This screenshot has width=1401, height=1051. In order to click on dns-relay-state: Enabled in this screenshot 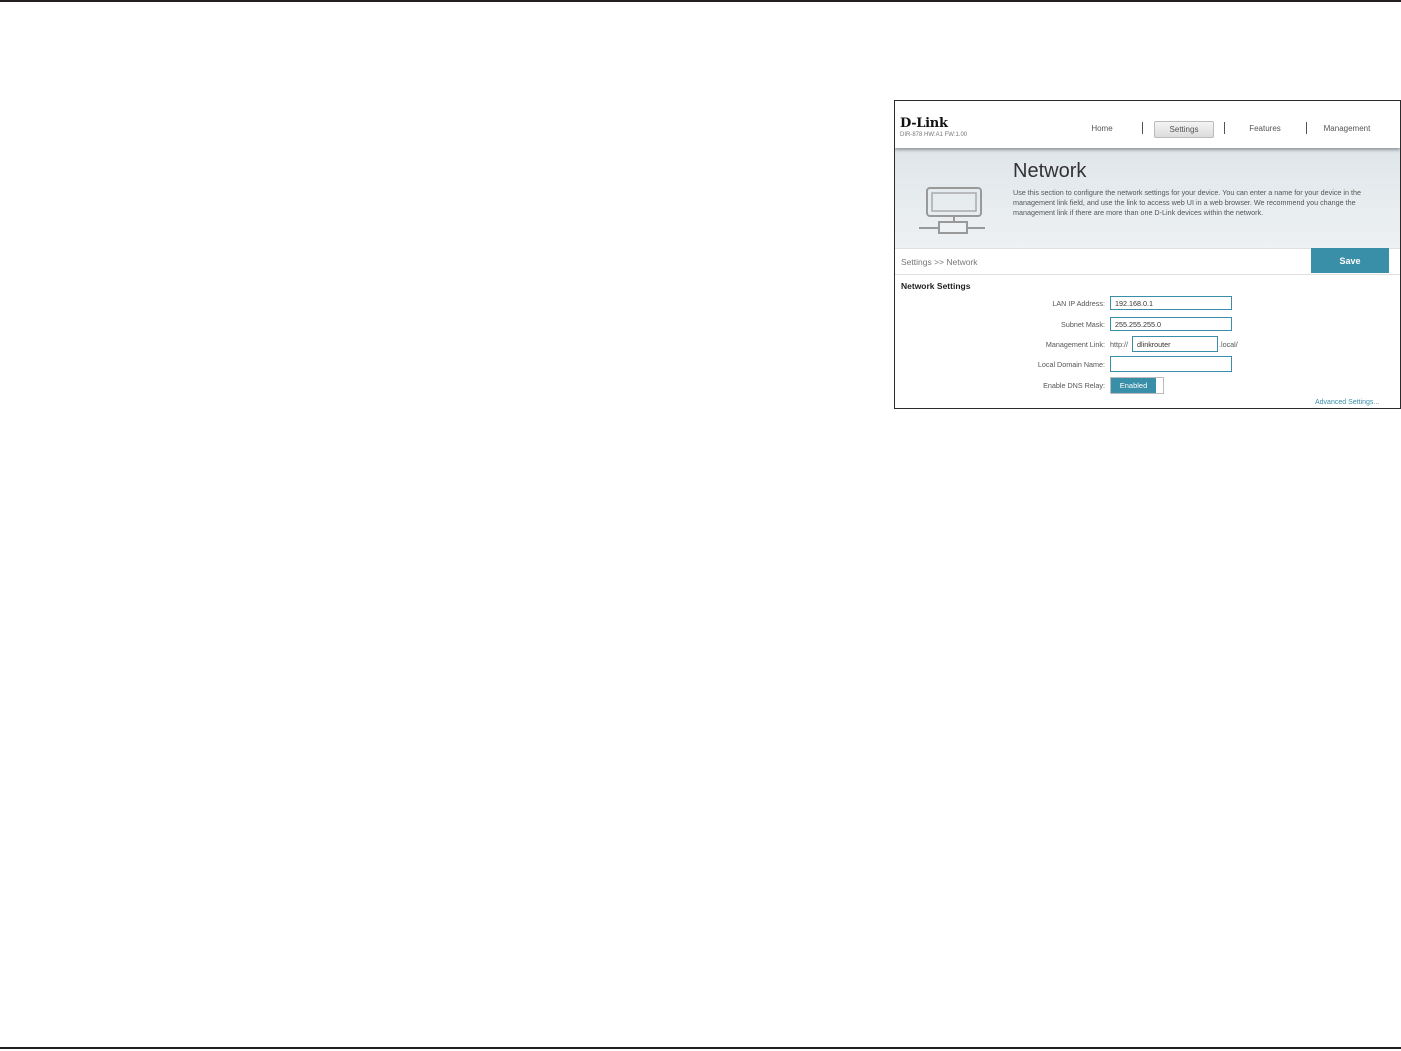, I will do `click(1133, 385)`.